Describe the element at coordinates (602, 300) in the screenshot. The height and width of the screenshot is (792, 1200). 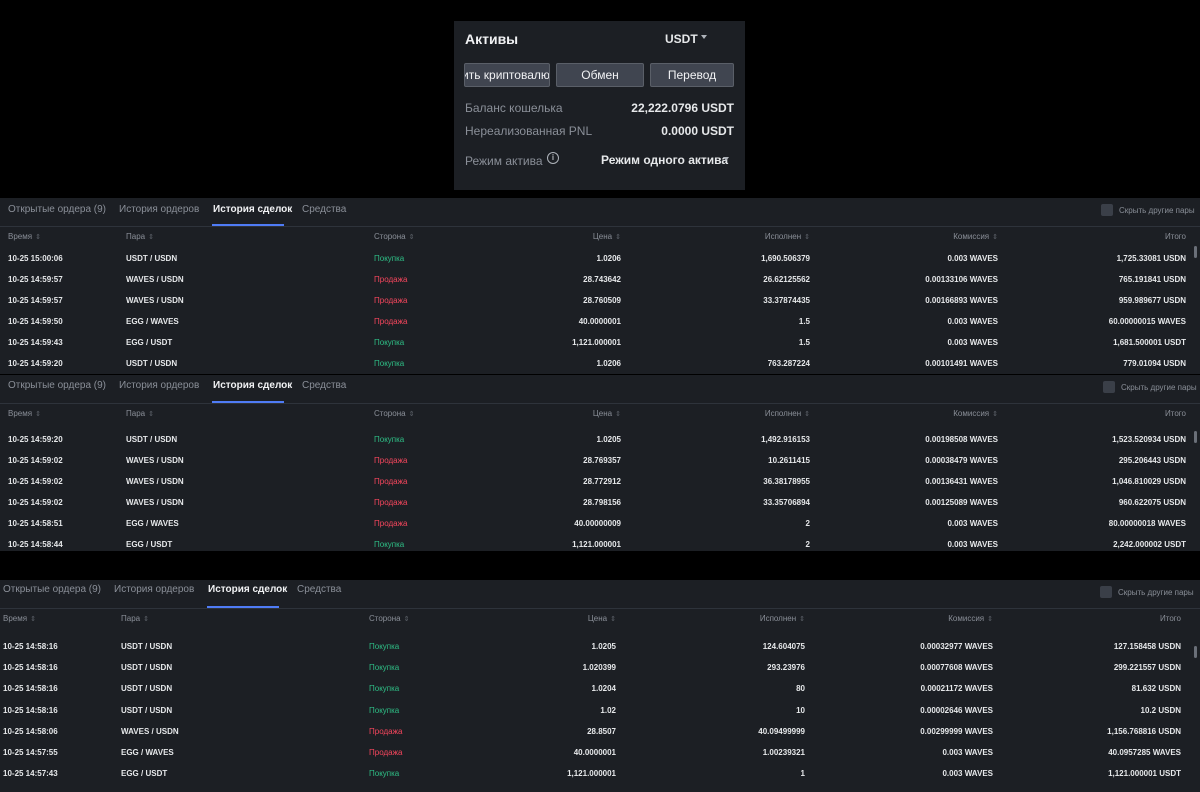
I see `cell-price: 28.760509` at that location.